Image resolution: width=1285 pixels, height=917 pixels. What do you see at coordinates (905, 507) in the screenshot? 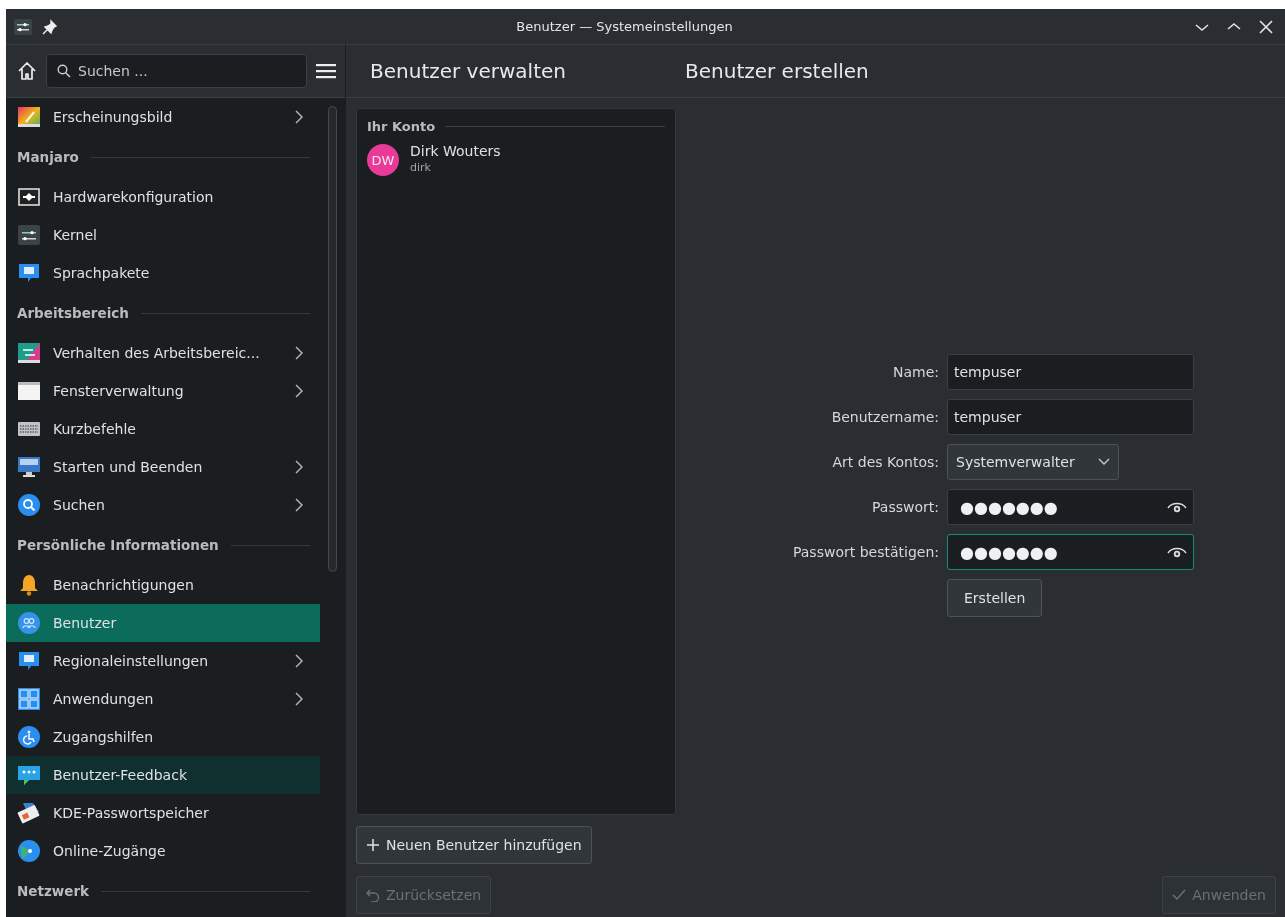
I see `field-label: Passwort:` at bounding box center [905, 507].